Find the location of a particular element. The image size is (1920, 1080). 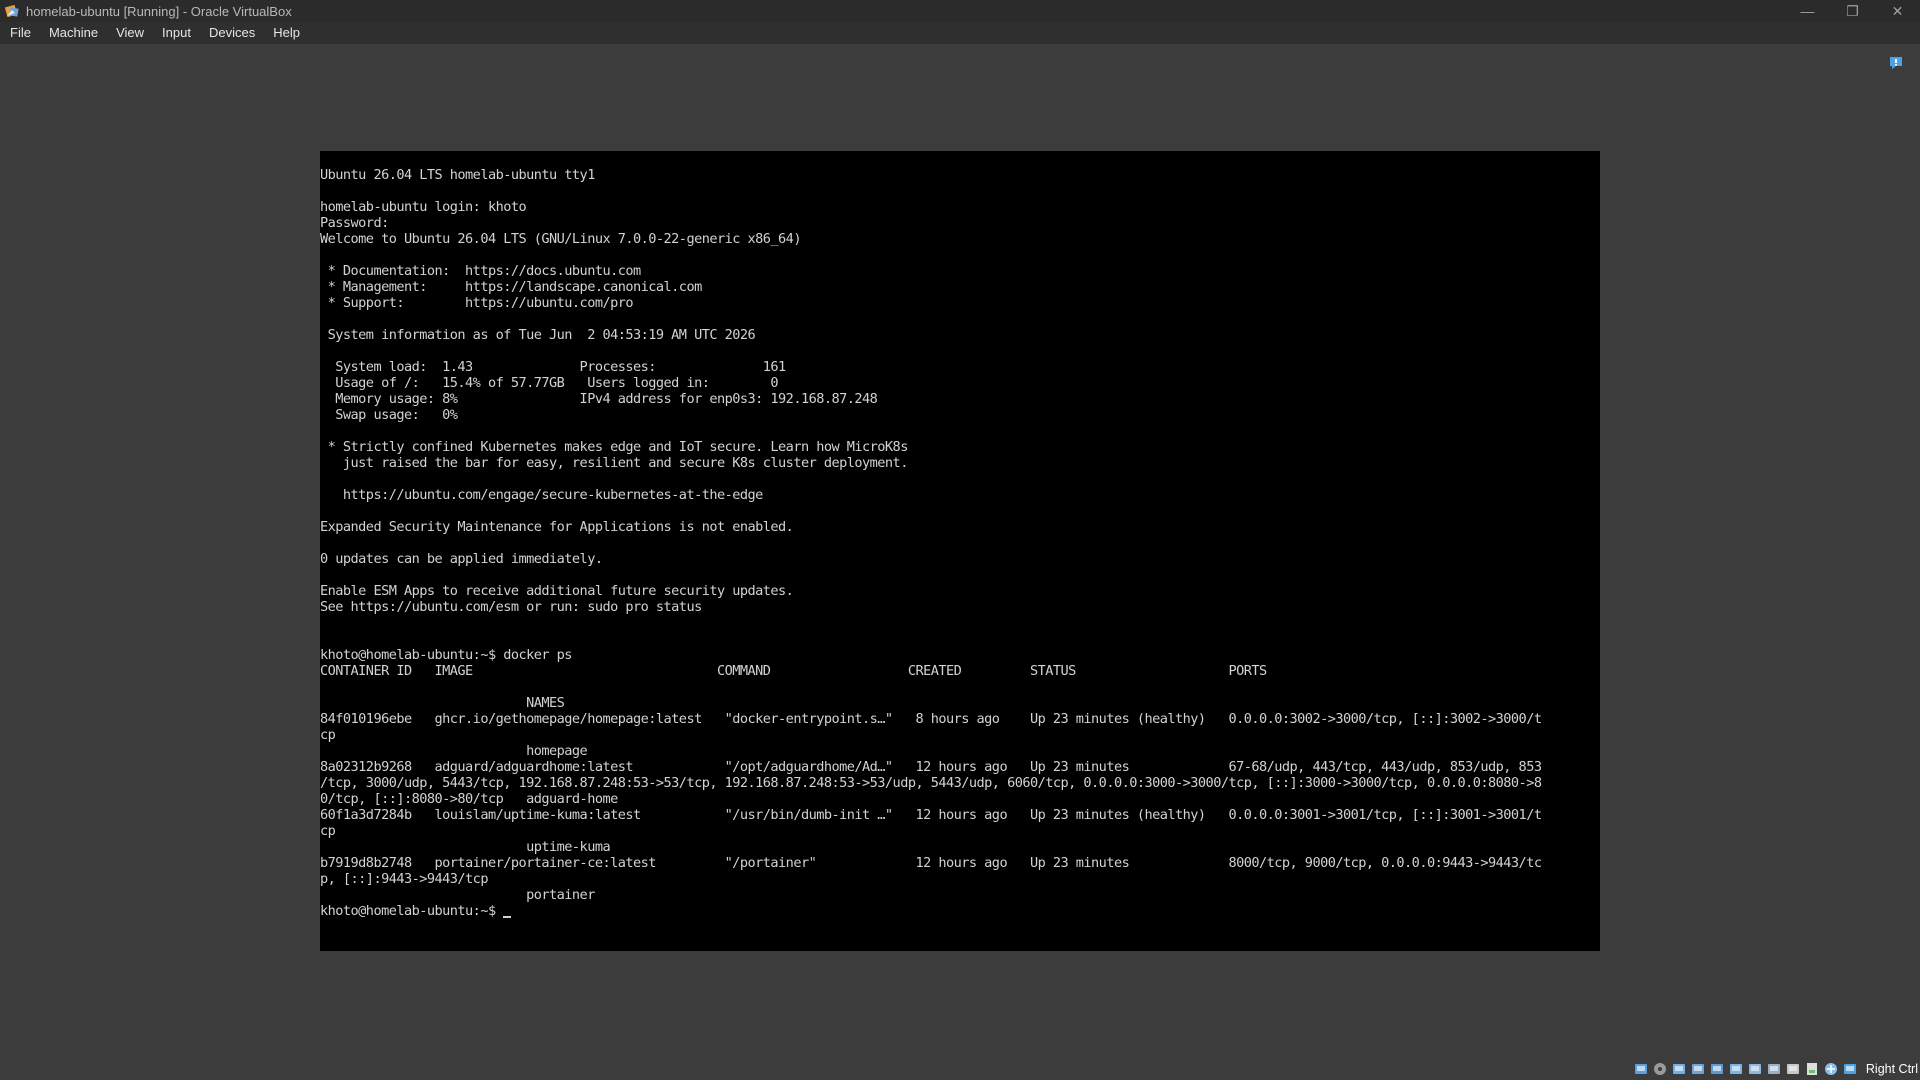

notification-center-icon is located at coordinates (1896, 63).